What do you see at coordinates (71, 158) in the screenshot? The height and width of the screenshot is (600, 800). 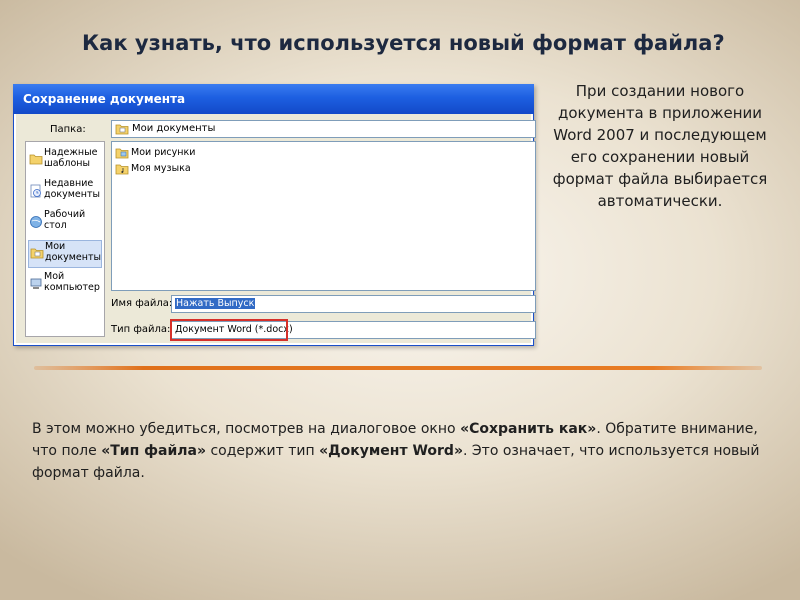 I see `place-label: Надежные шаблоны` at bounding box center [71, 158].